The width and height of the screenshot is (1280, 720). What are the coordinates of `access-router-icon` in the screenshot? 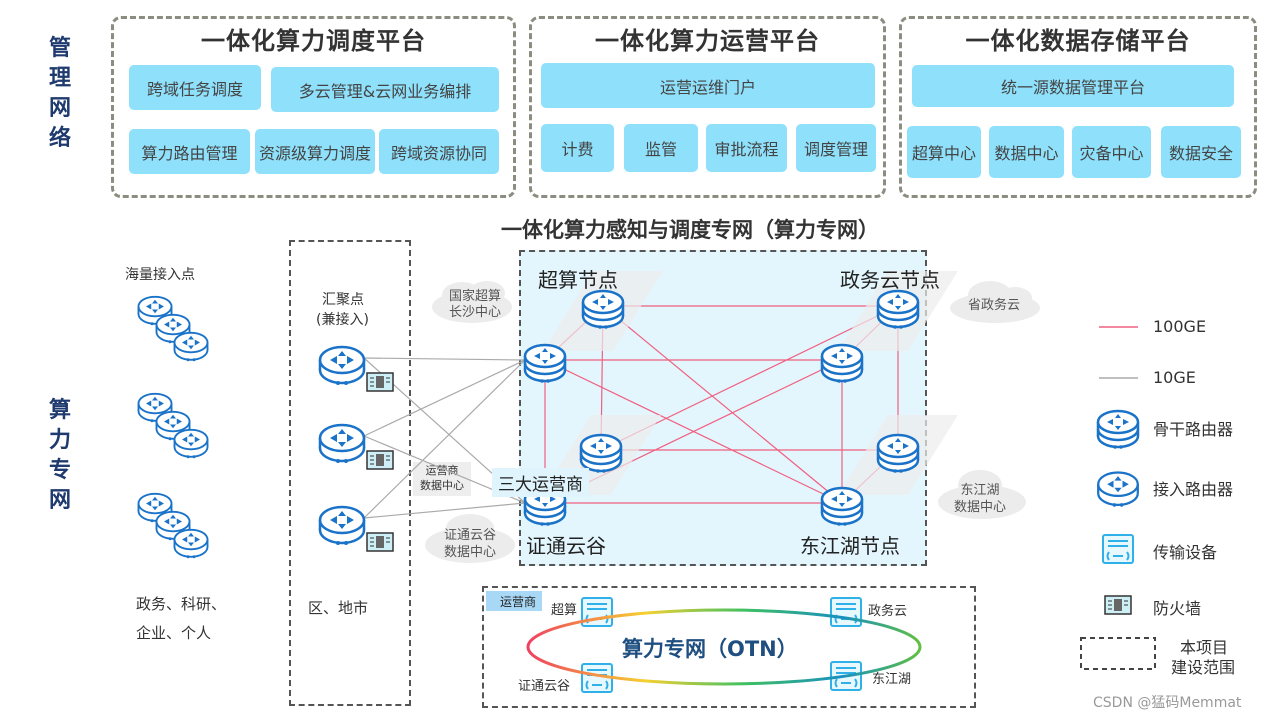 It's located at (1118, 489).